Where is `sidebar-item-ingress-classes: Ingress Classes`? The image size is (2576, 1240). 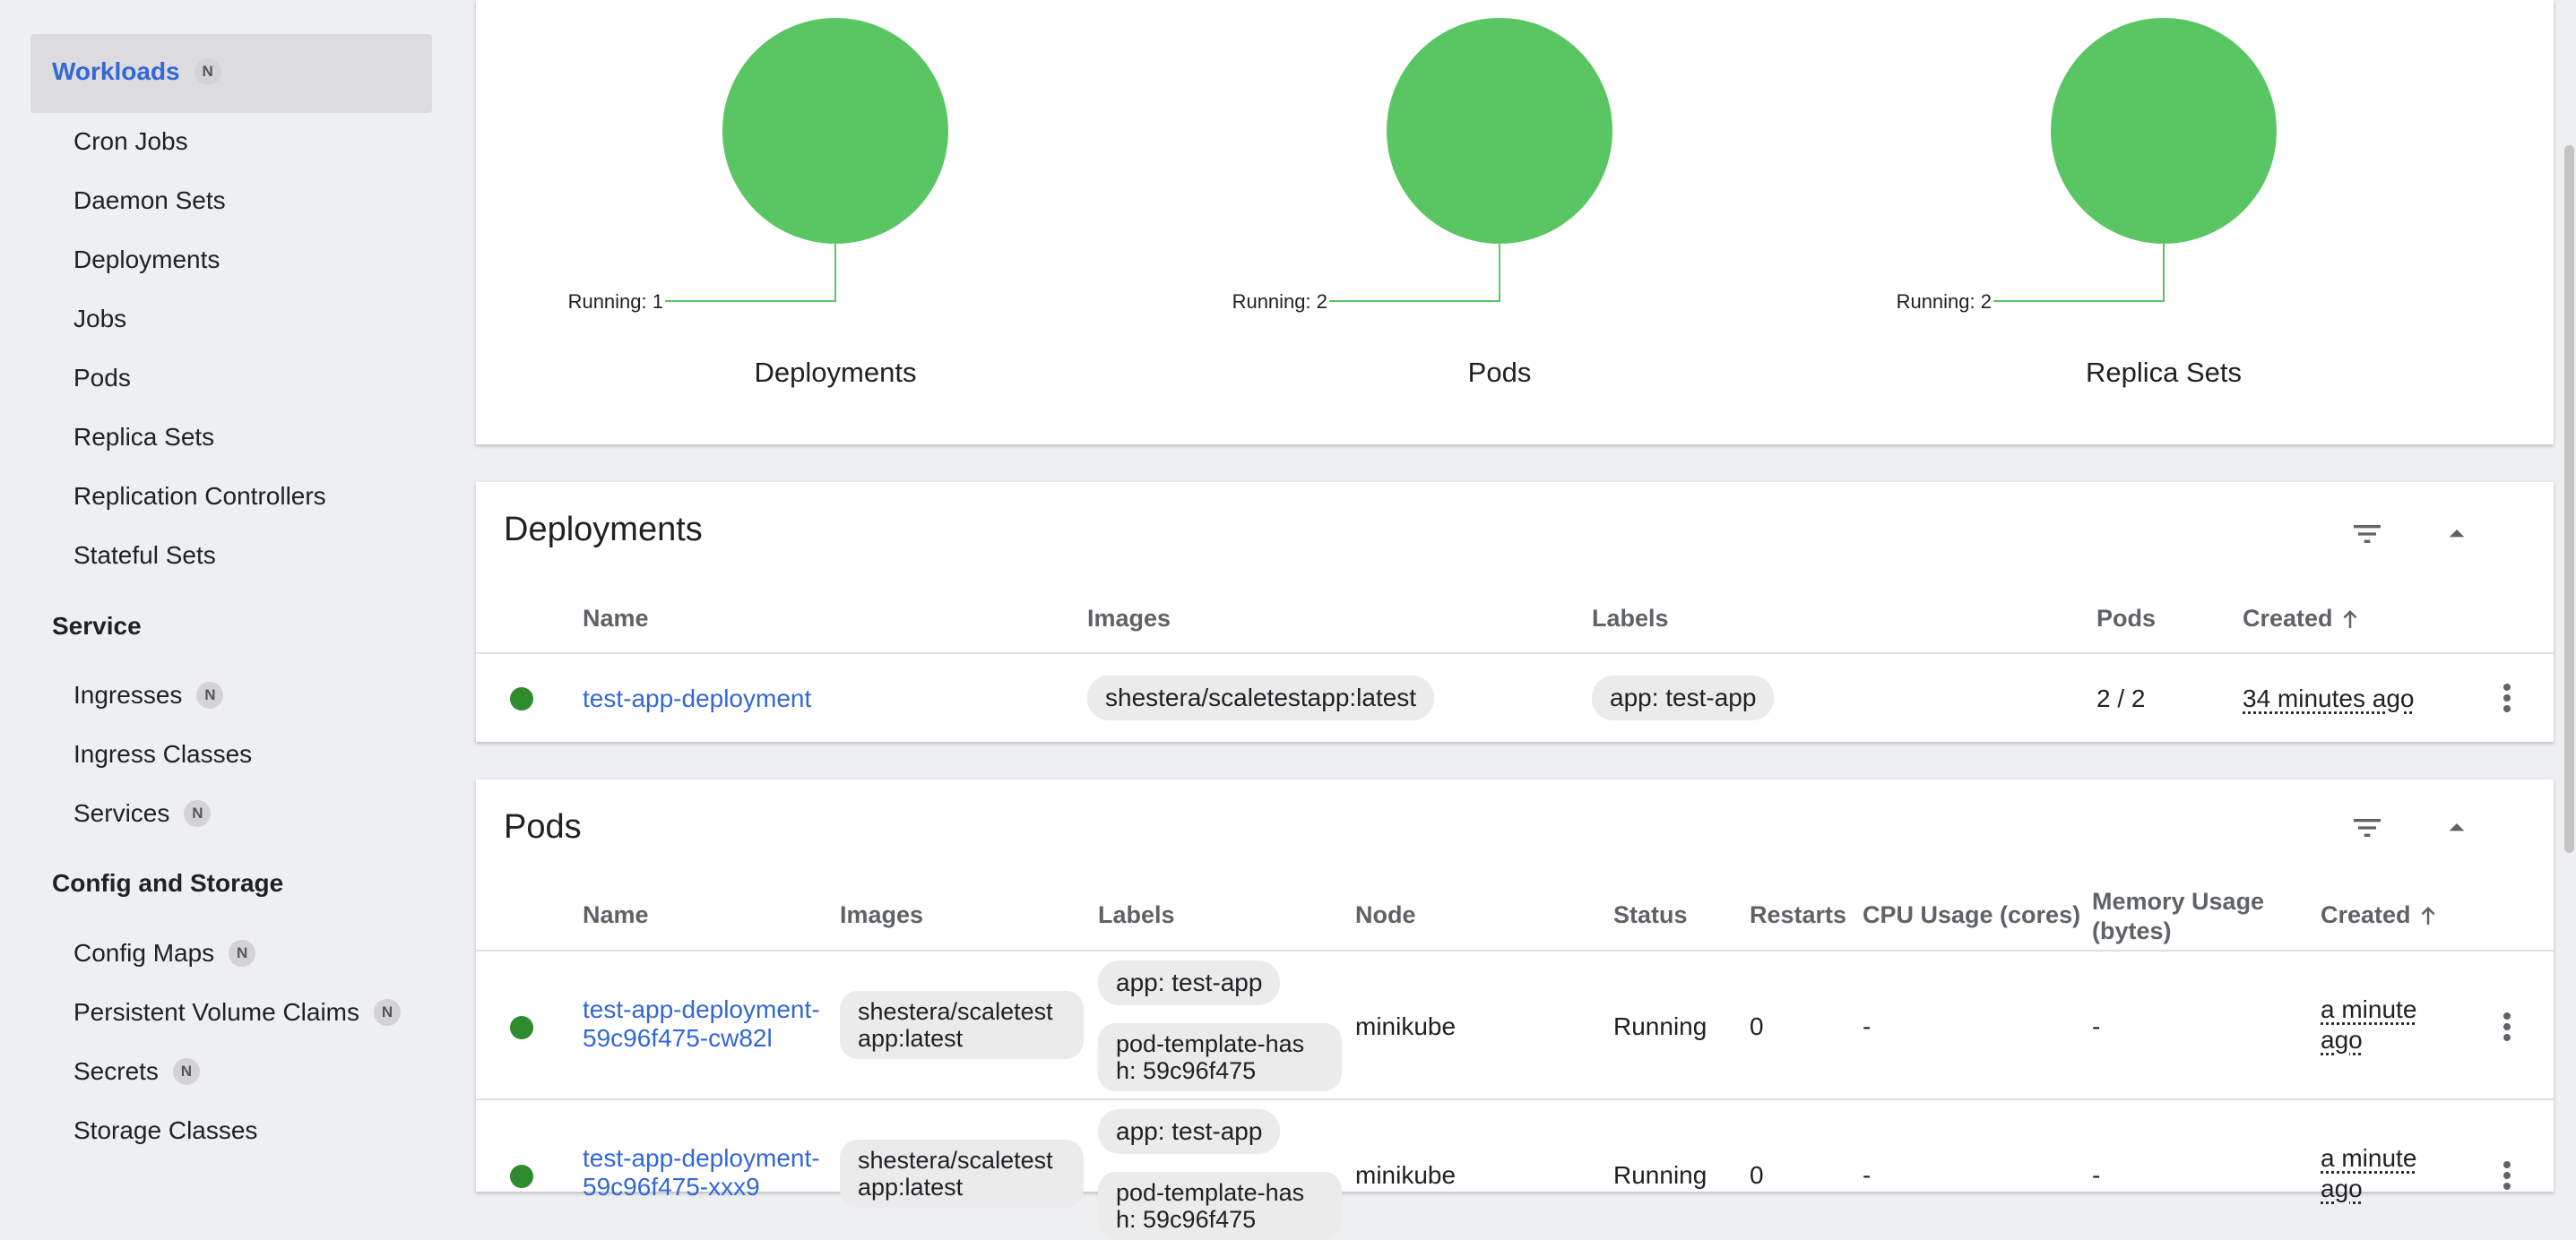 sidebar-item-ingress-classes: Ingress Classes is located at coordinates (162, 754).